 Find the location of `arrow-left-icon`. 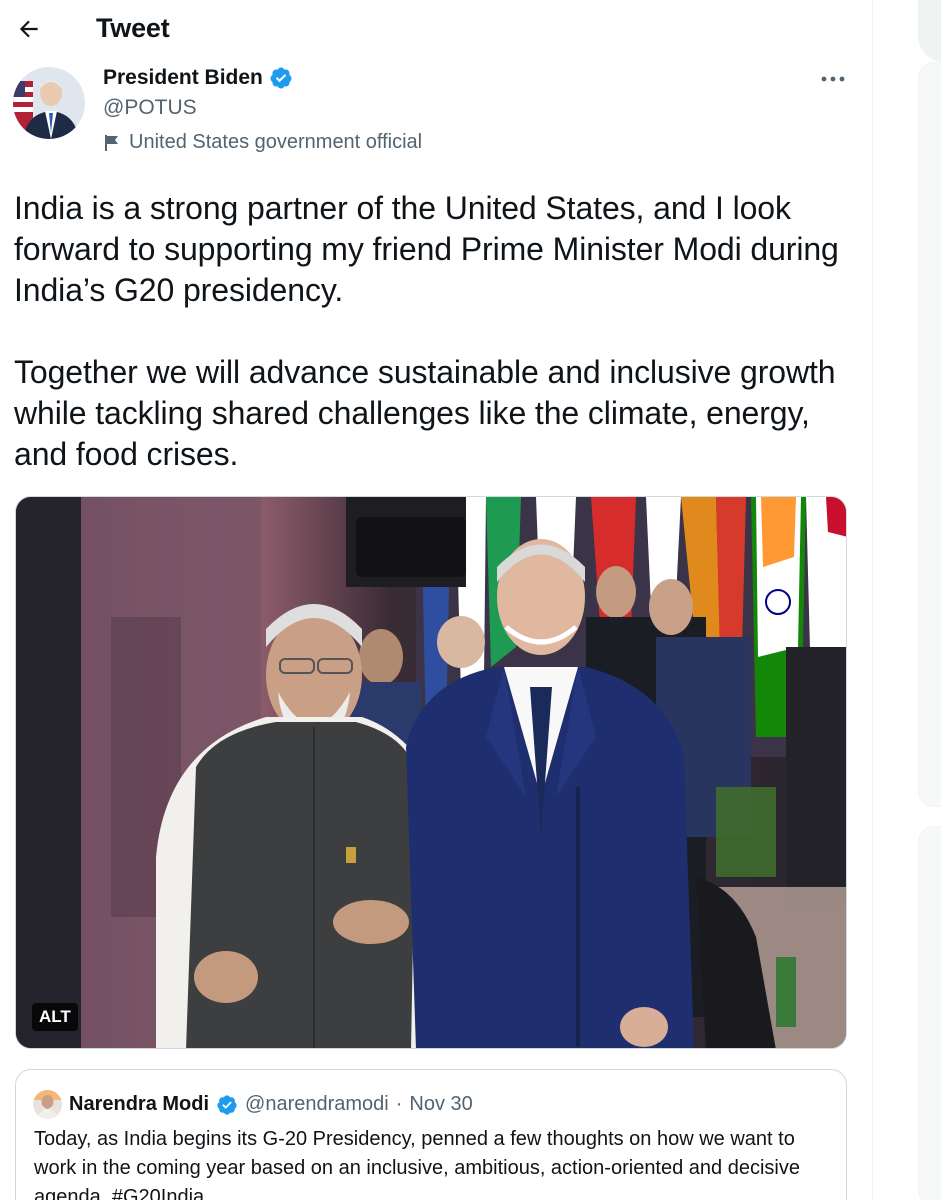

arrow-left-icon is located at coordinates (28, 29).